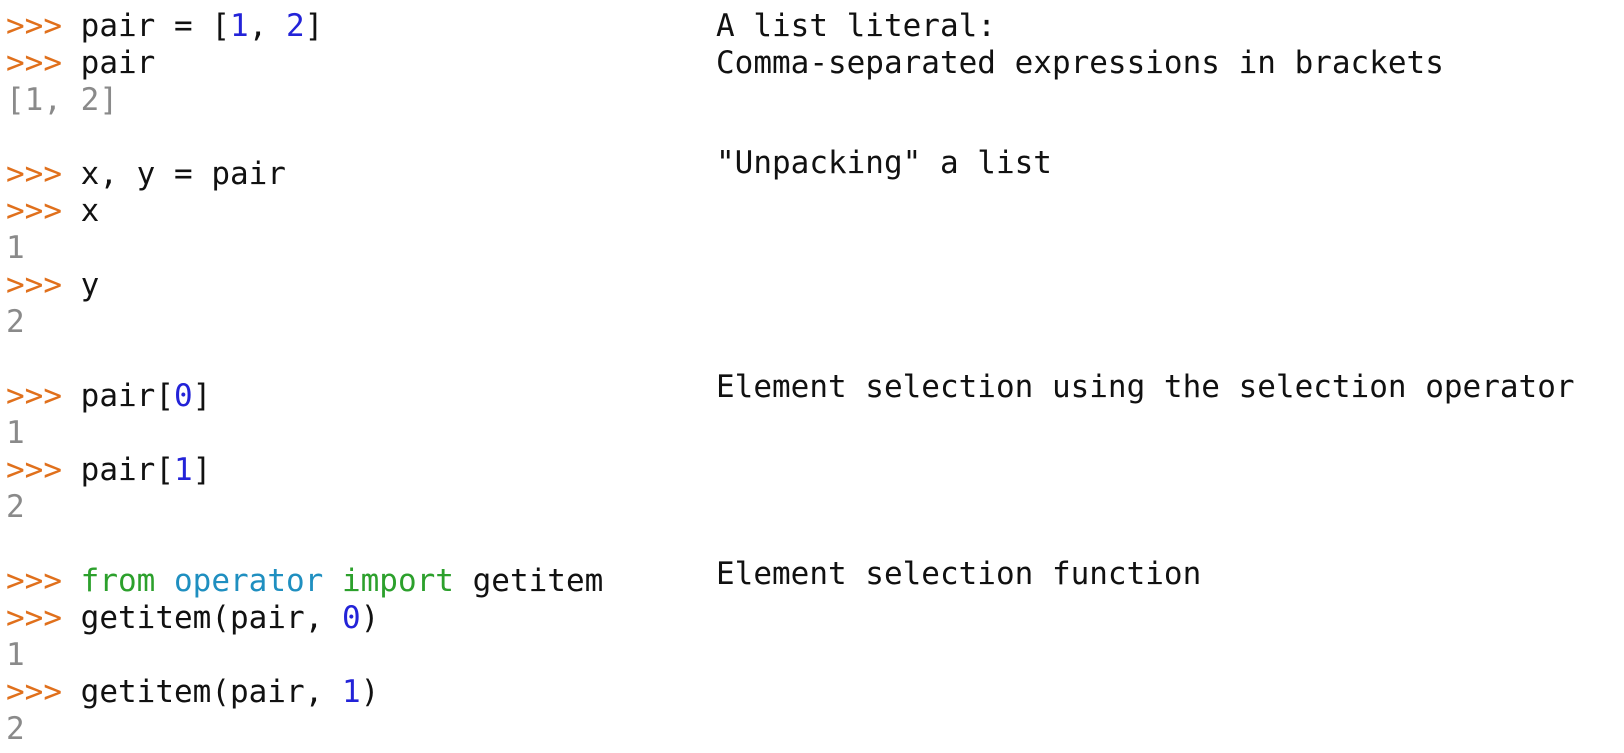 This screenshot has height=753, width=1624. I want to click on repl-output-line: [1, 2], so click(62, 100).